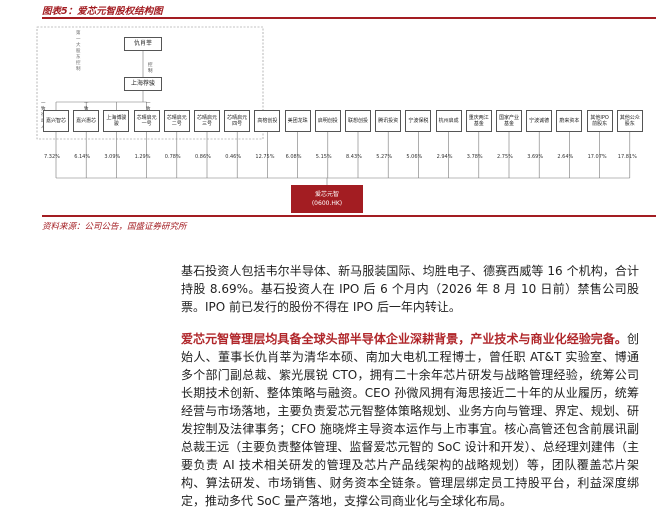 This screenshot has width=670, height=510. I want to click on shareholder-box: 上海博骏骏, so click(116, 121).